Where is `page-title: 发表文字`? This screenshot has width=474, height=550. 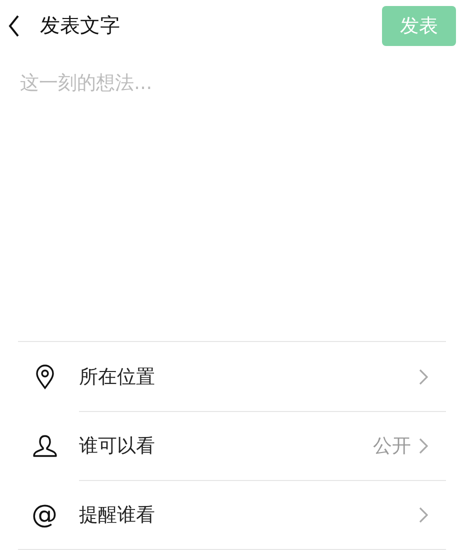 page-title: 发表文字 is located at coordinates (80, 26).